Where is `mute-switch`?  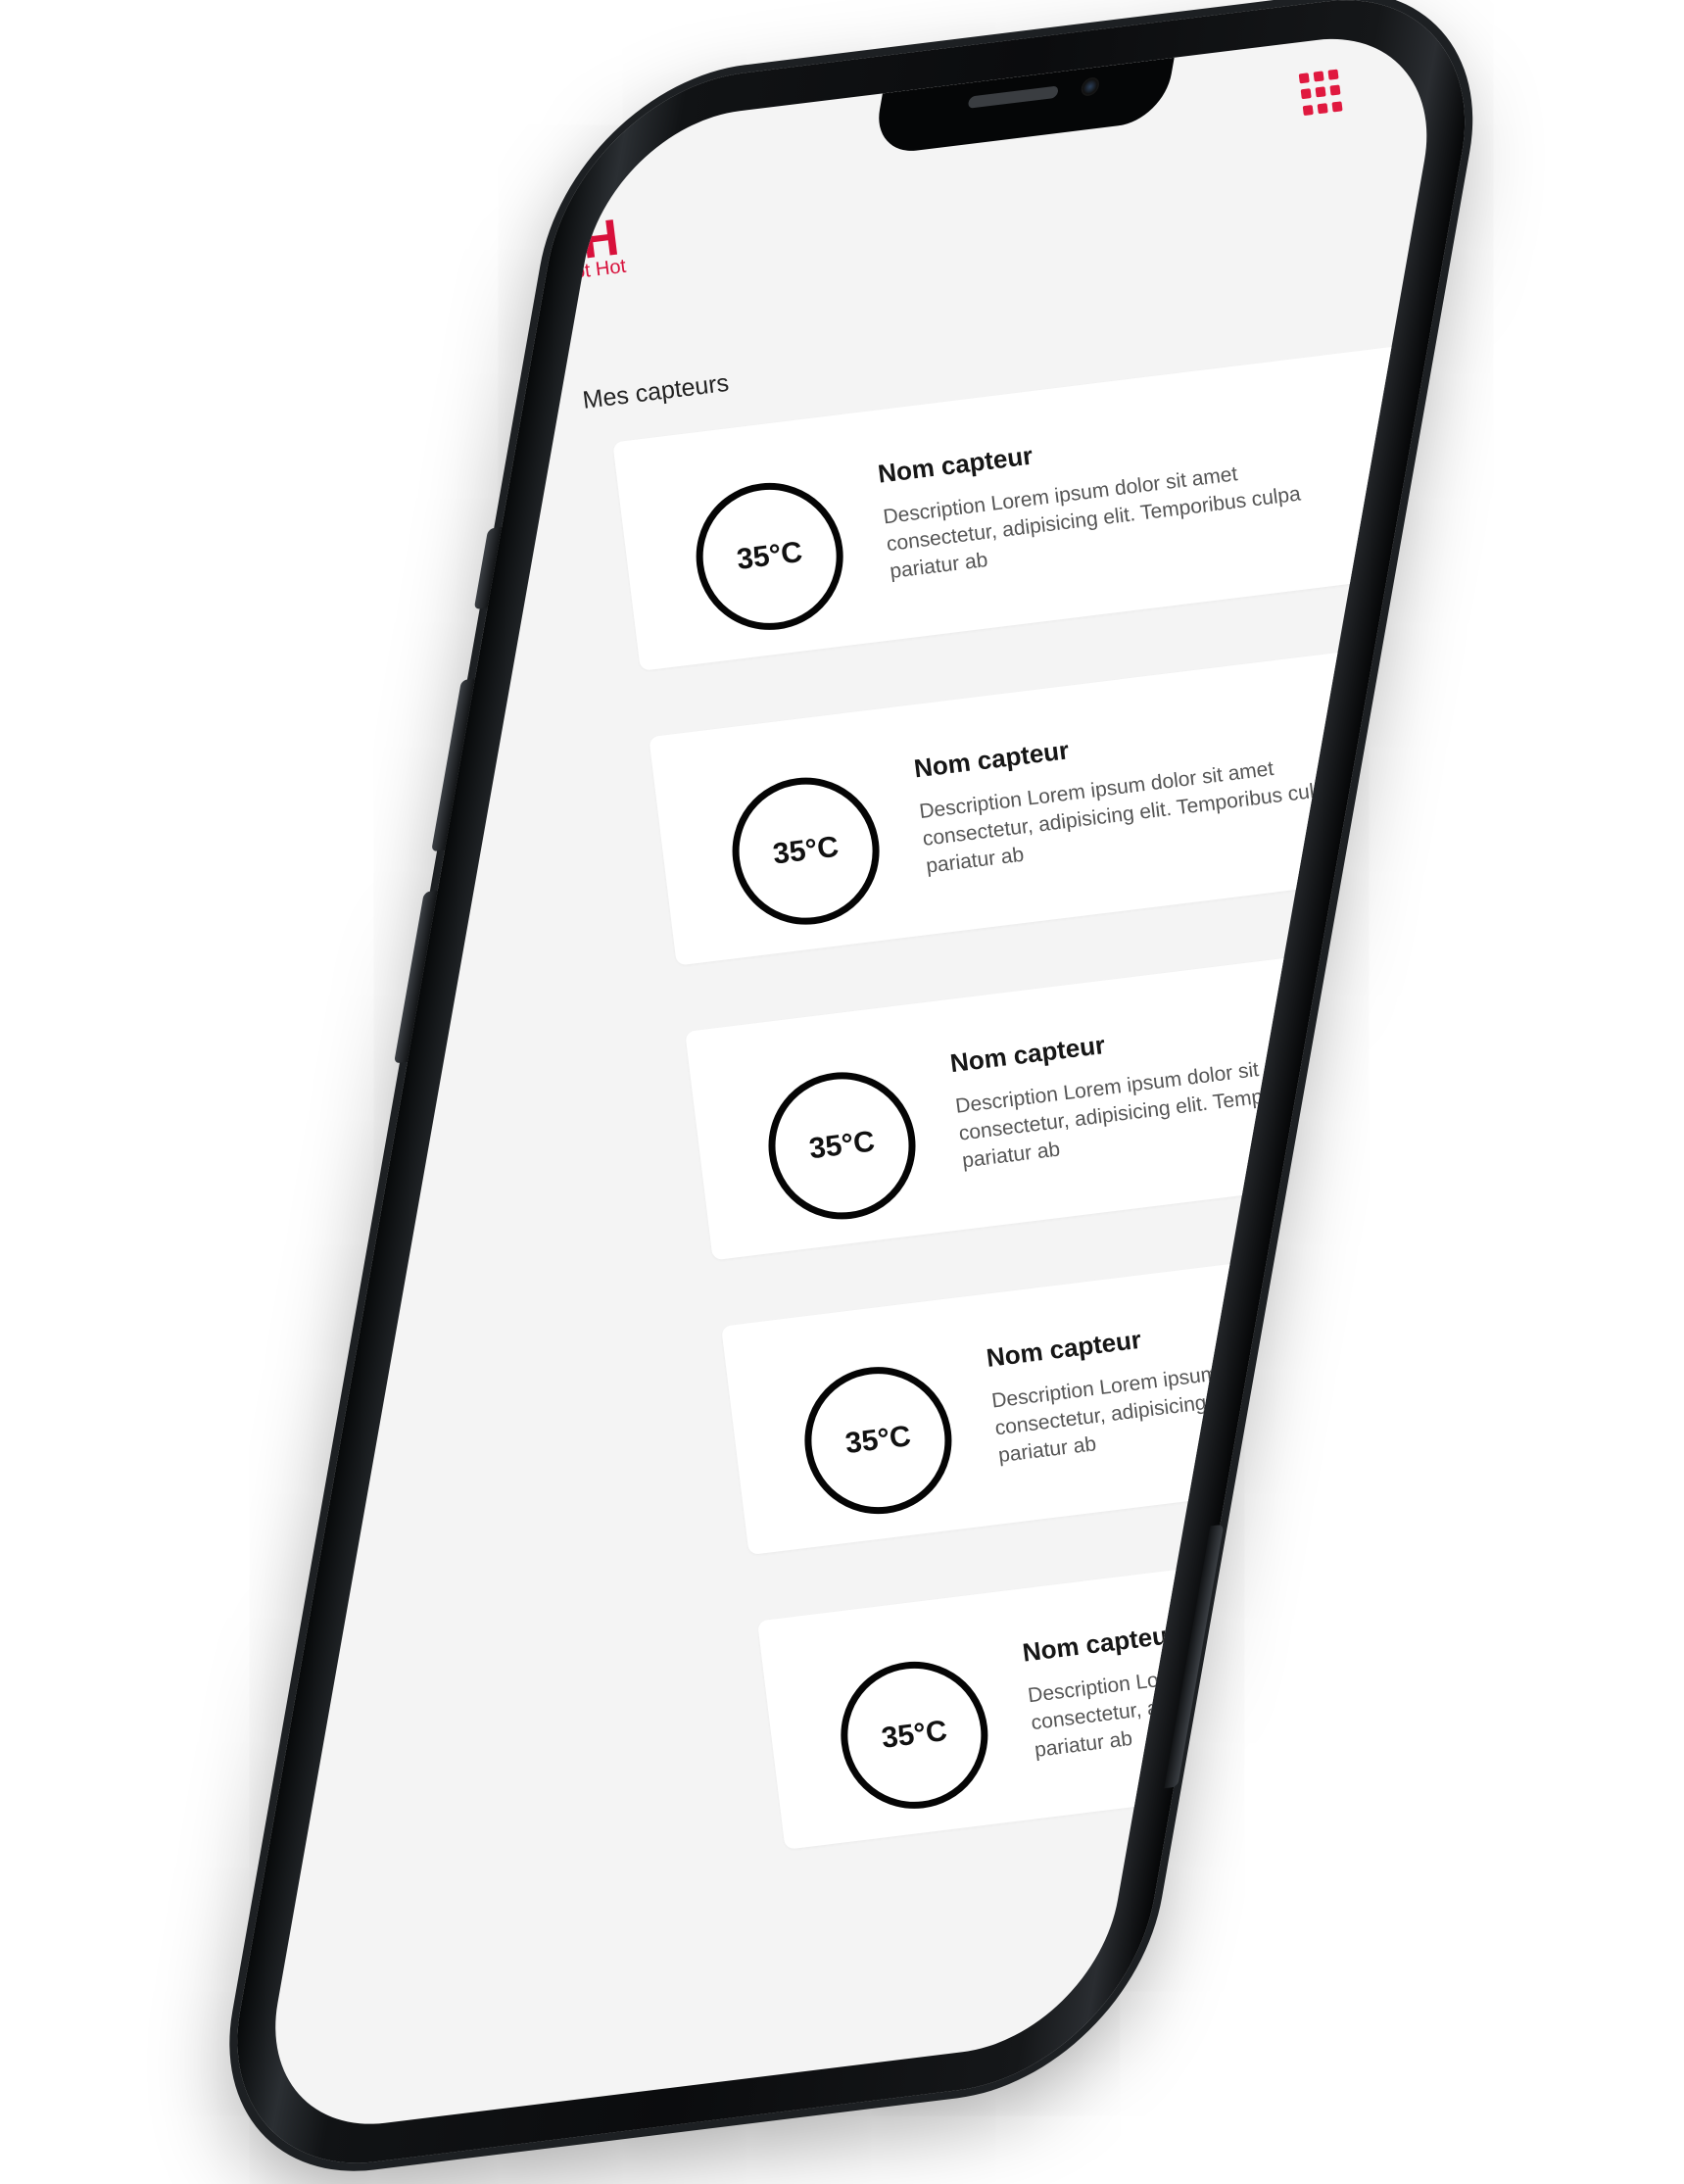 mute-switch is located at coordinates (488, 568).